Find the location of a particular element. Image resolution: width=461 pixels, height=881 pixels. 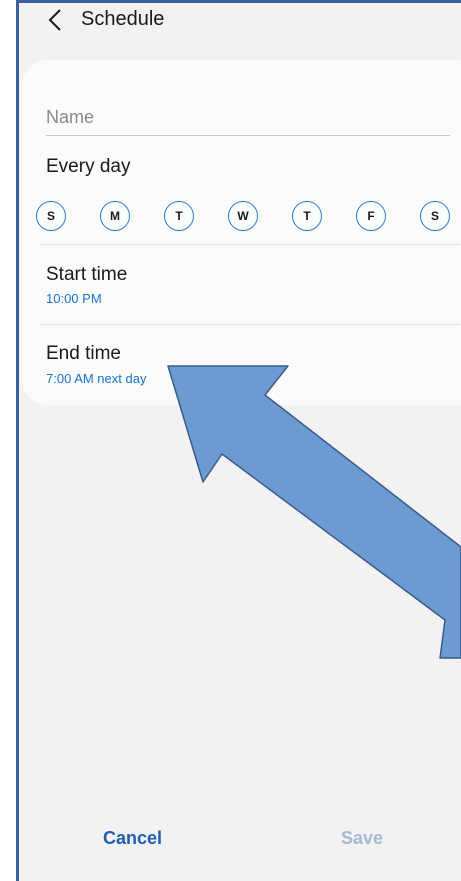

name-input is located at coordinates (248, 117).